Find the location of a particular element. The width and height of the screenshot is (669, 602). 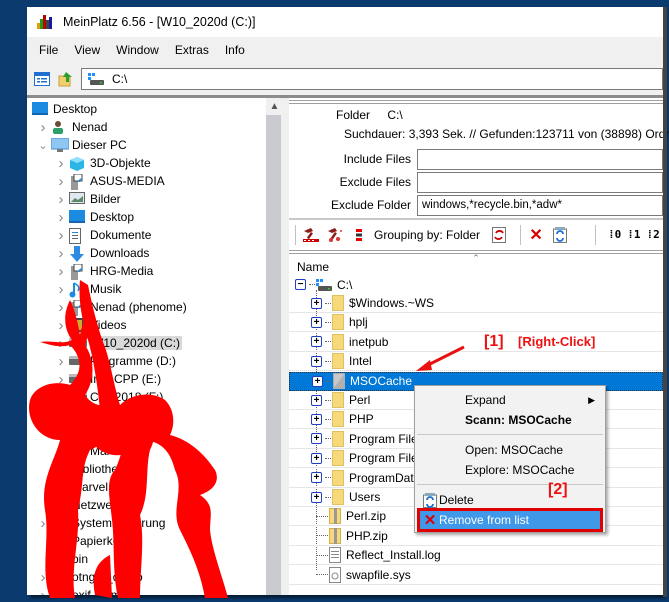

menu-info: Info is located at coordinates (235, 50).